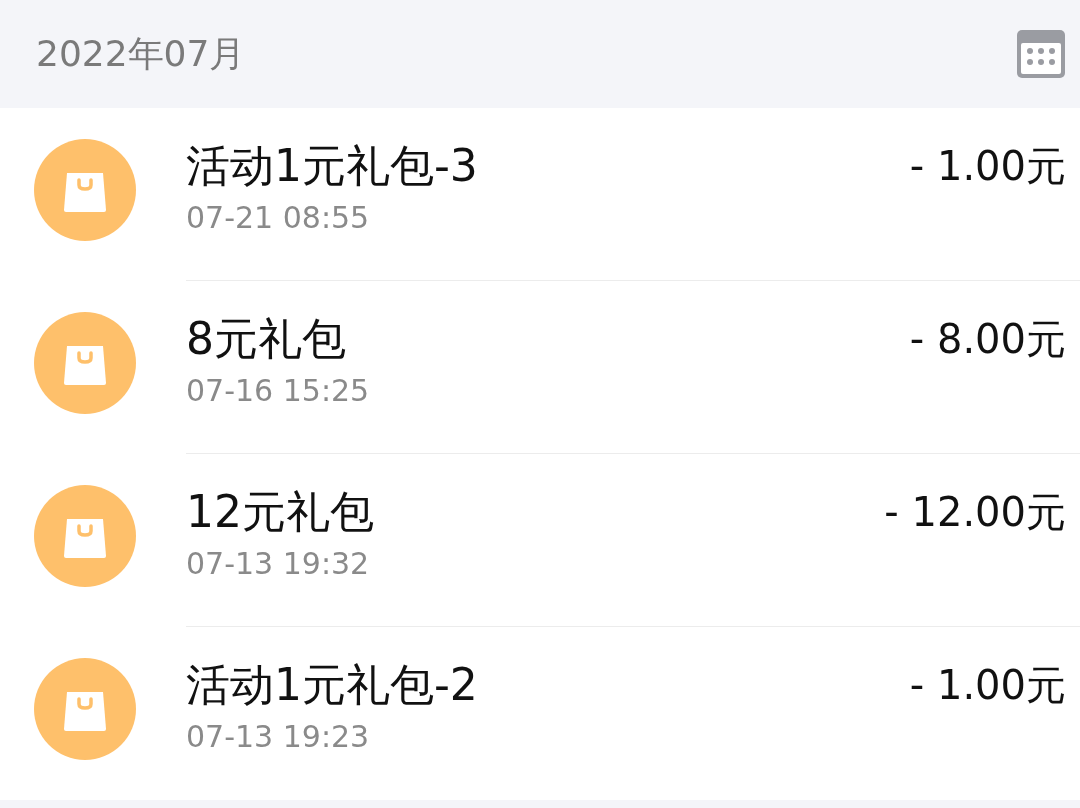  Describe the element at coordinates (141, 53) in the screenshot. I see `month-label: 2022年07月` at that location.